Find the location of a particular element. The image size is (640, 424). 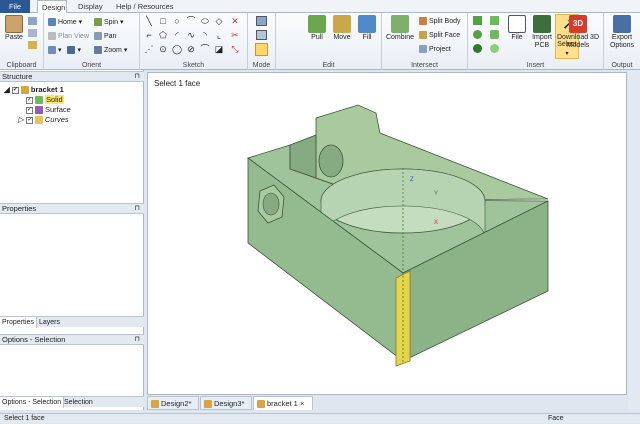

torus-primitive-icon is located at coordinates (494, 34).